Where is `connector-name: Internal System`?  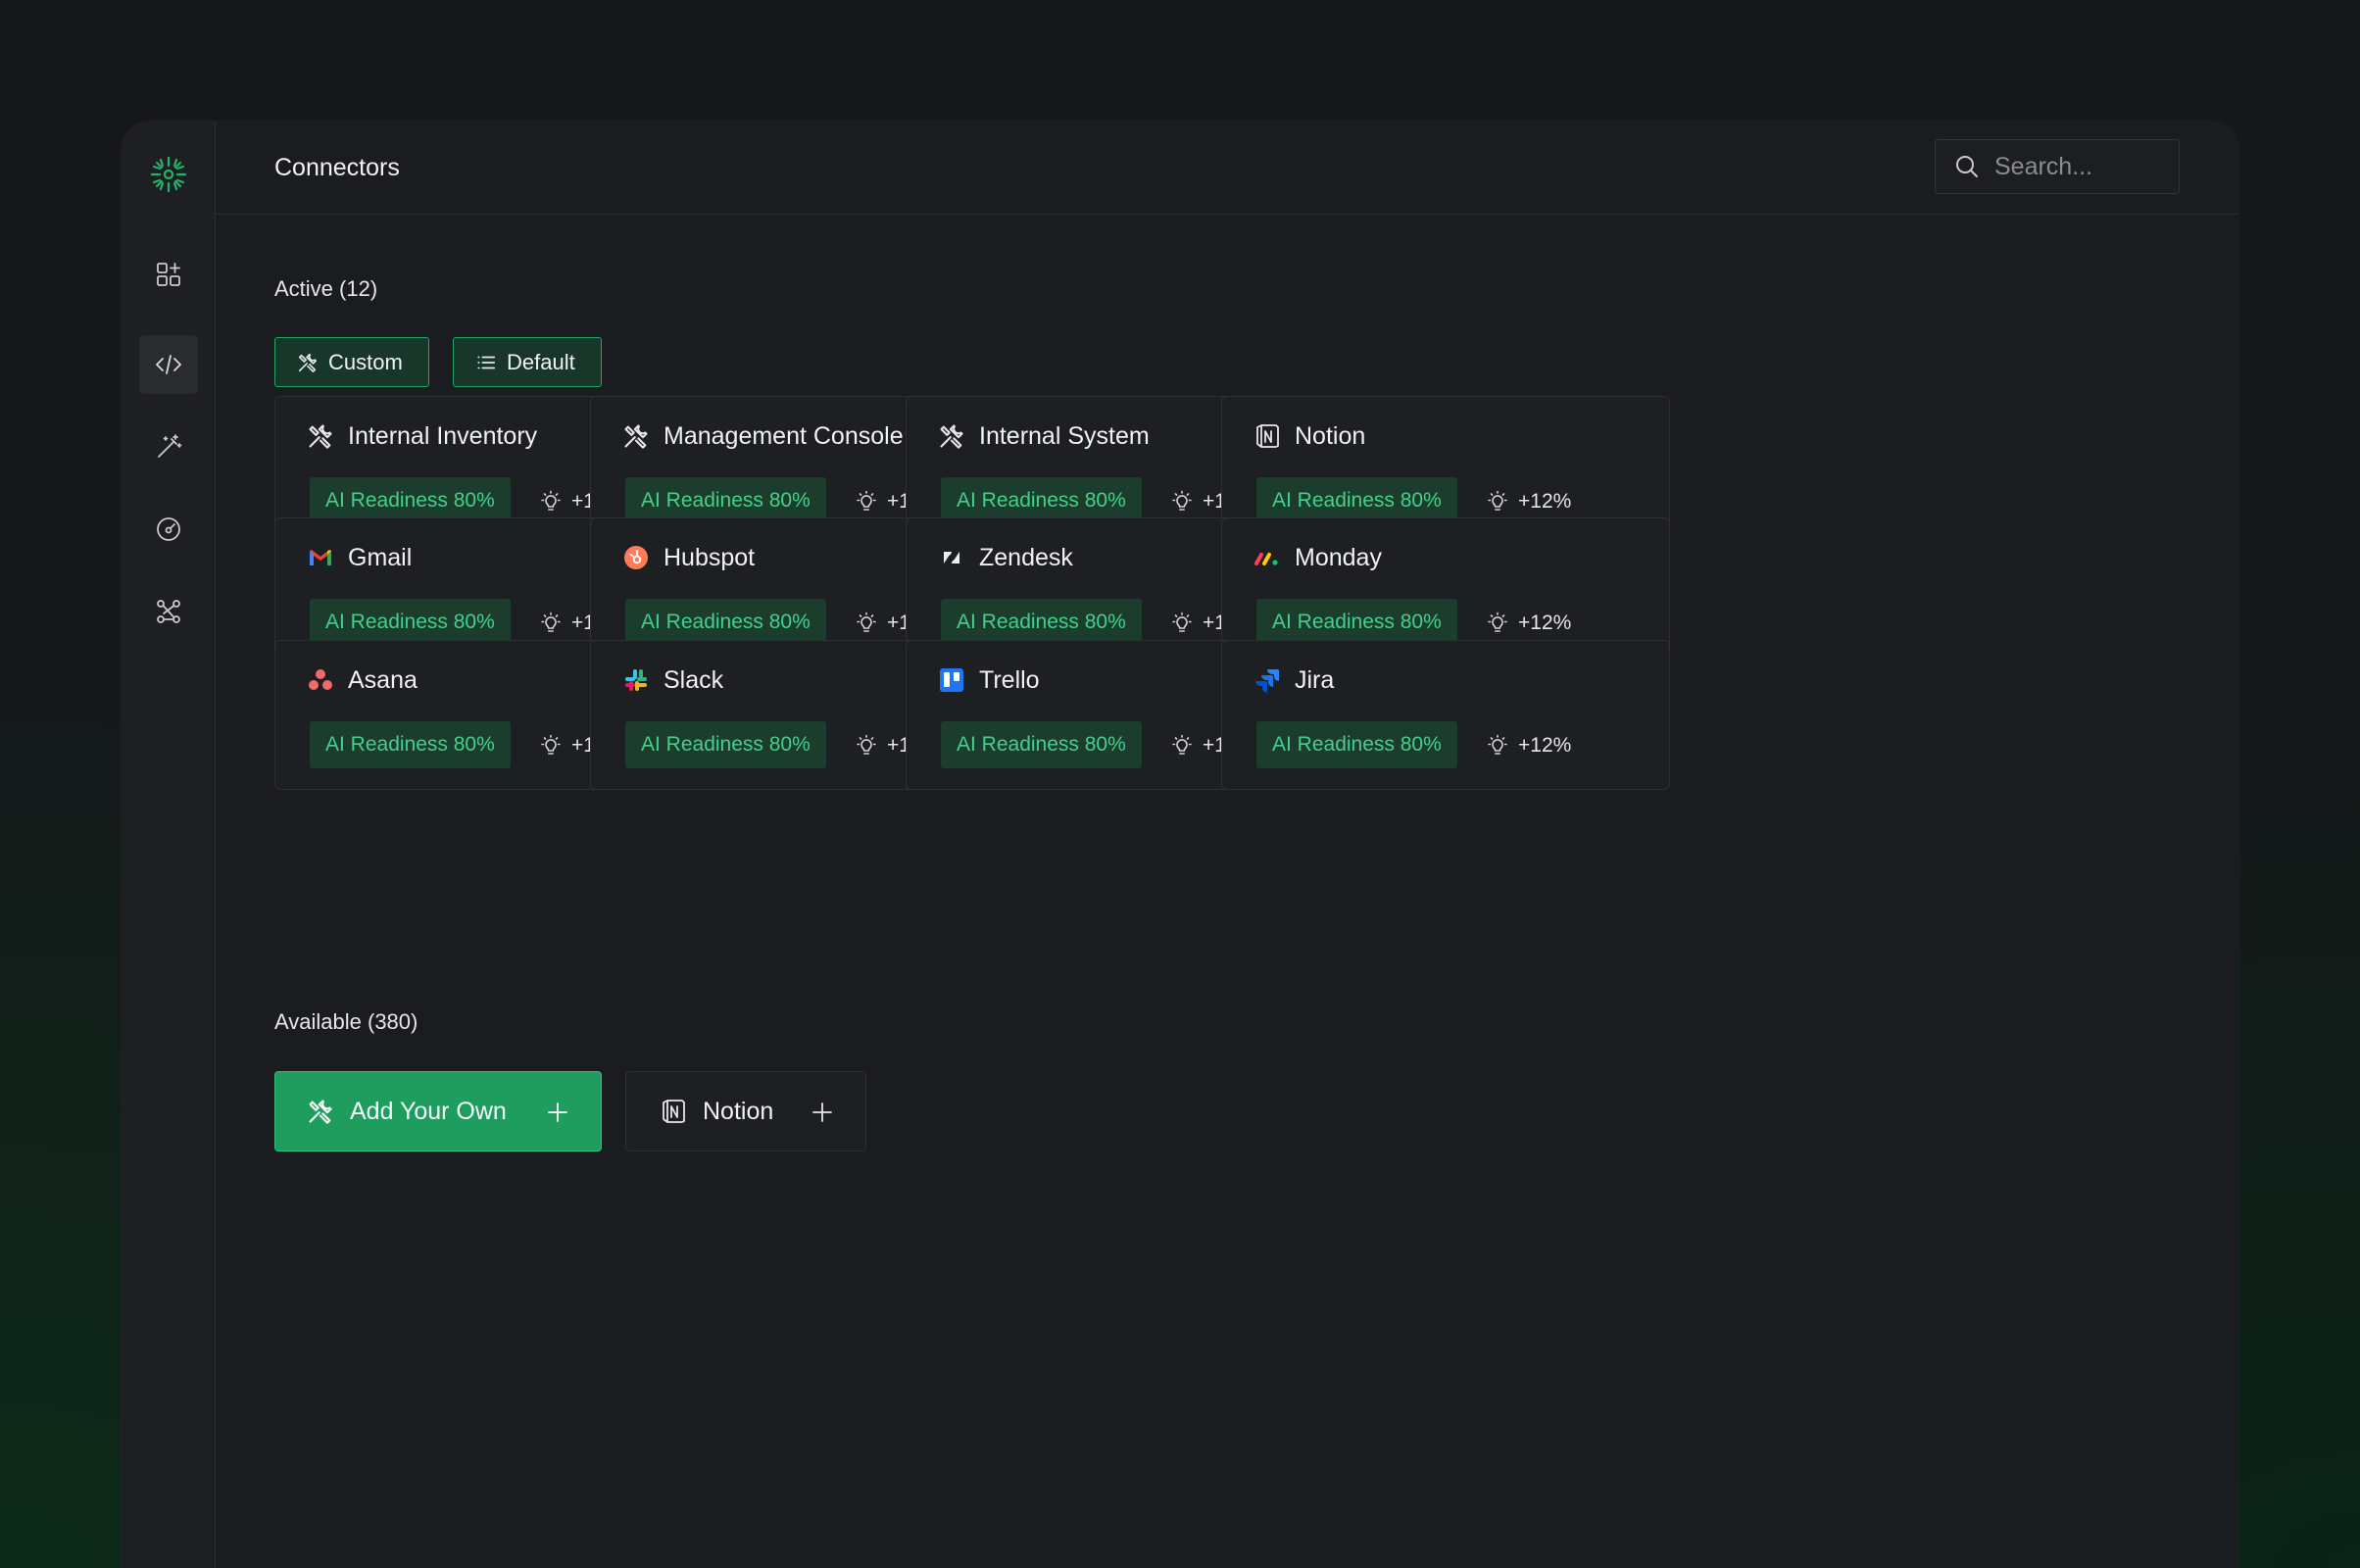 connector-name: Internal System is located at coordinates (1064, 436).